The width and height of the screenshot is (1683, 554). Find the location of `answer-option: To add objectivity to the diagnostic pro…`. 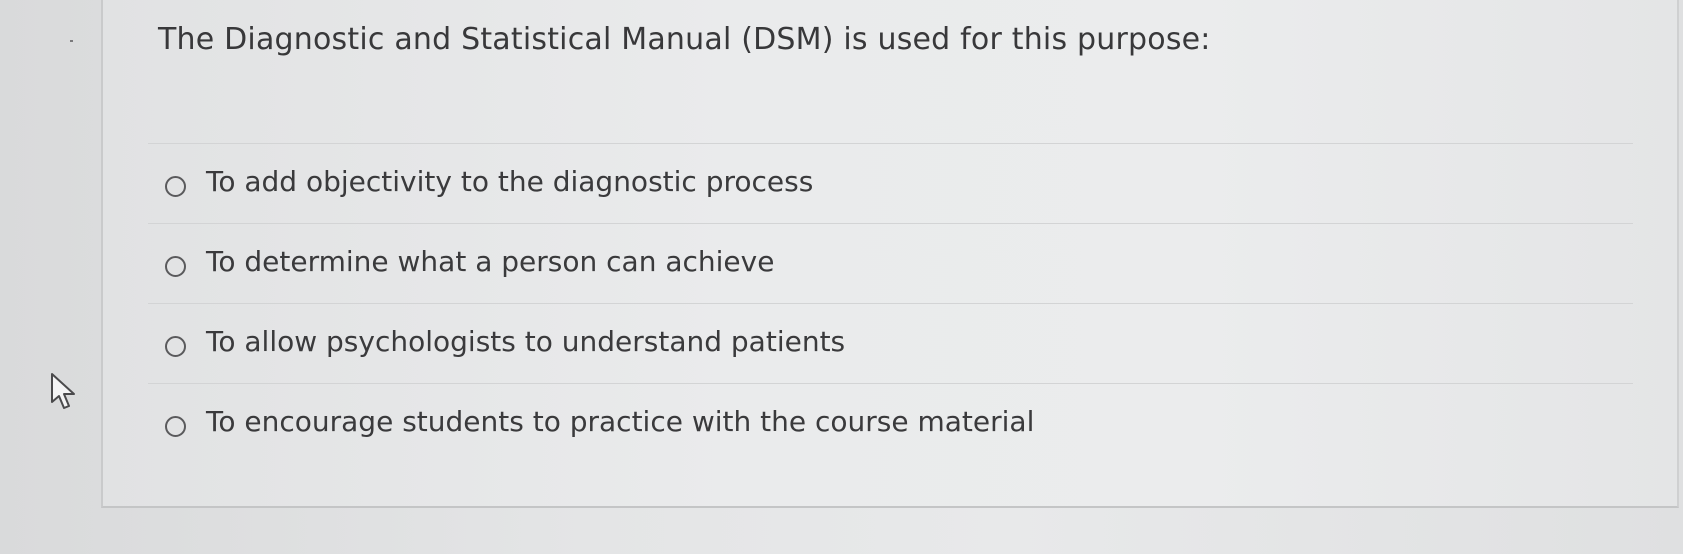

answer-option: To add objectivity to the diagnostic pro… is located at coordinates (890, 183).